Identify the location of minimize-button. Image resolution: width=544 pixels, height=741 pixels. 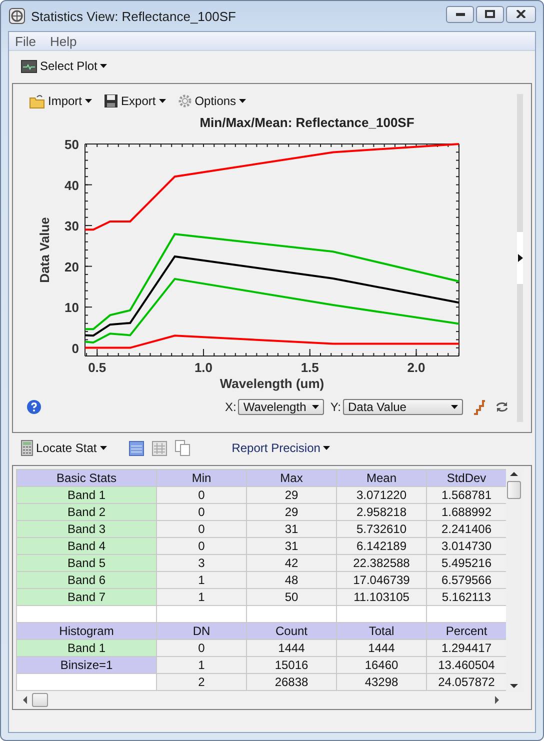
(460, 14).